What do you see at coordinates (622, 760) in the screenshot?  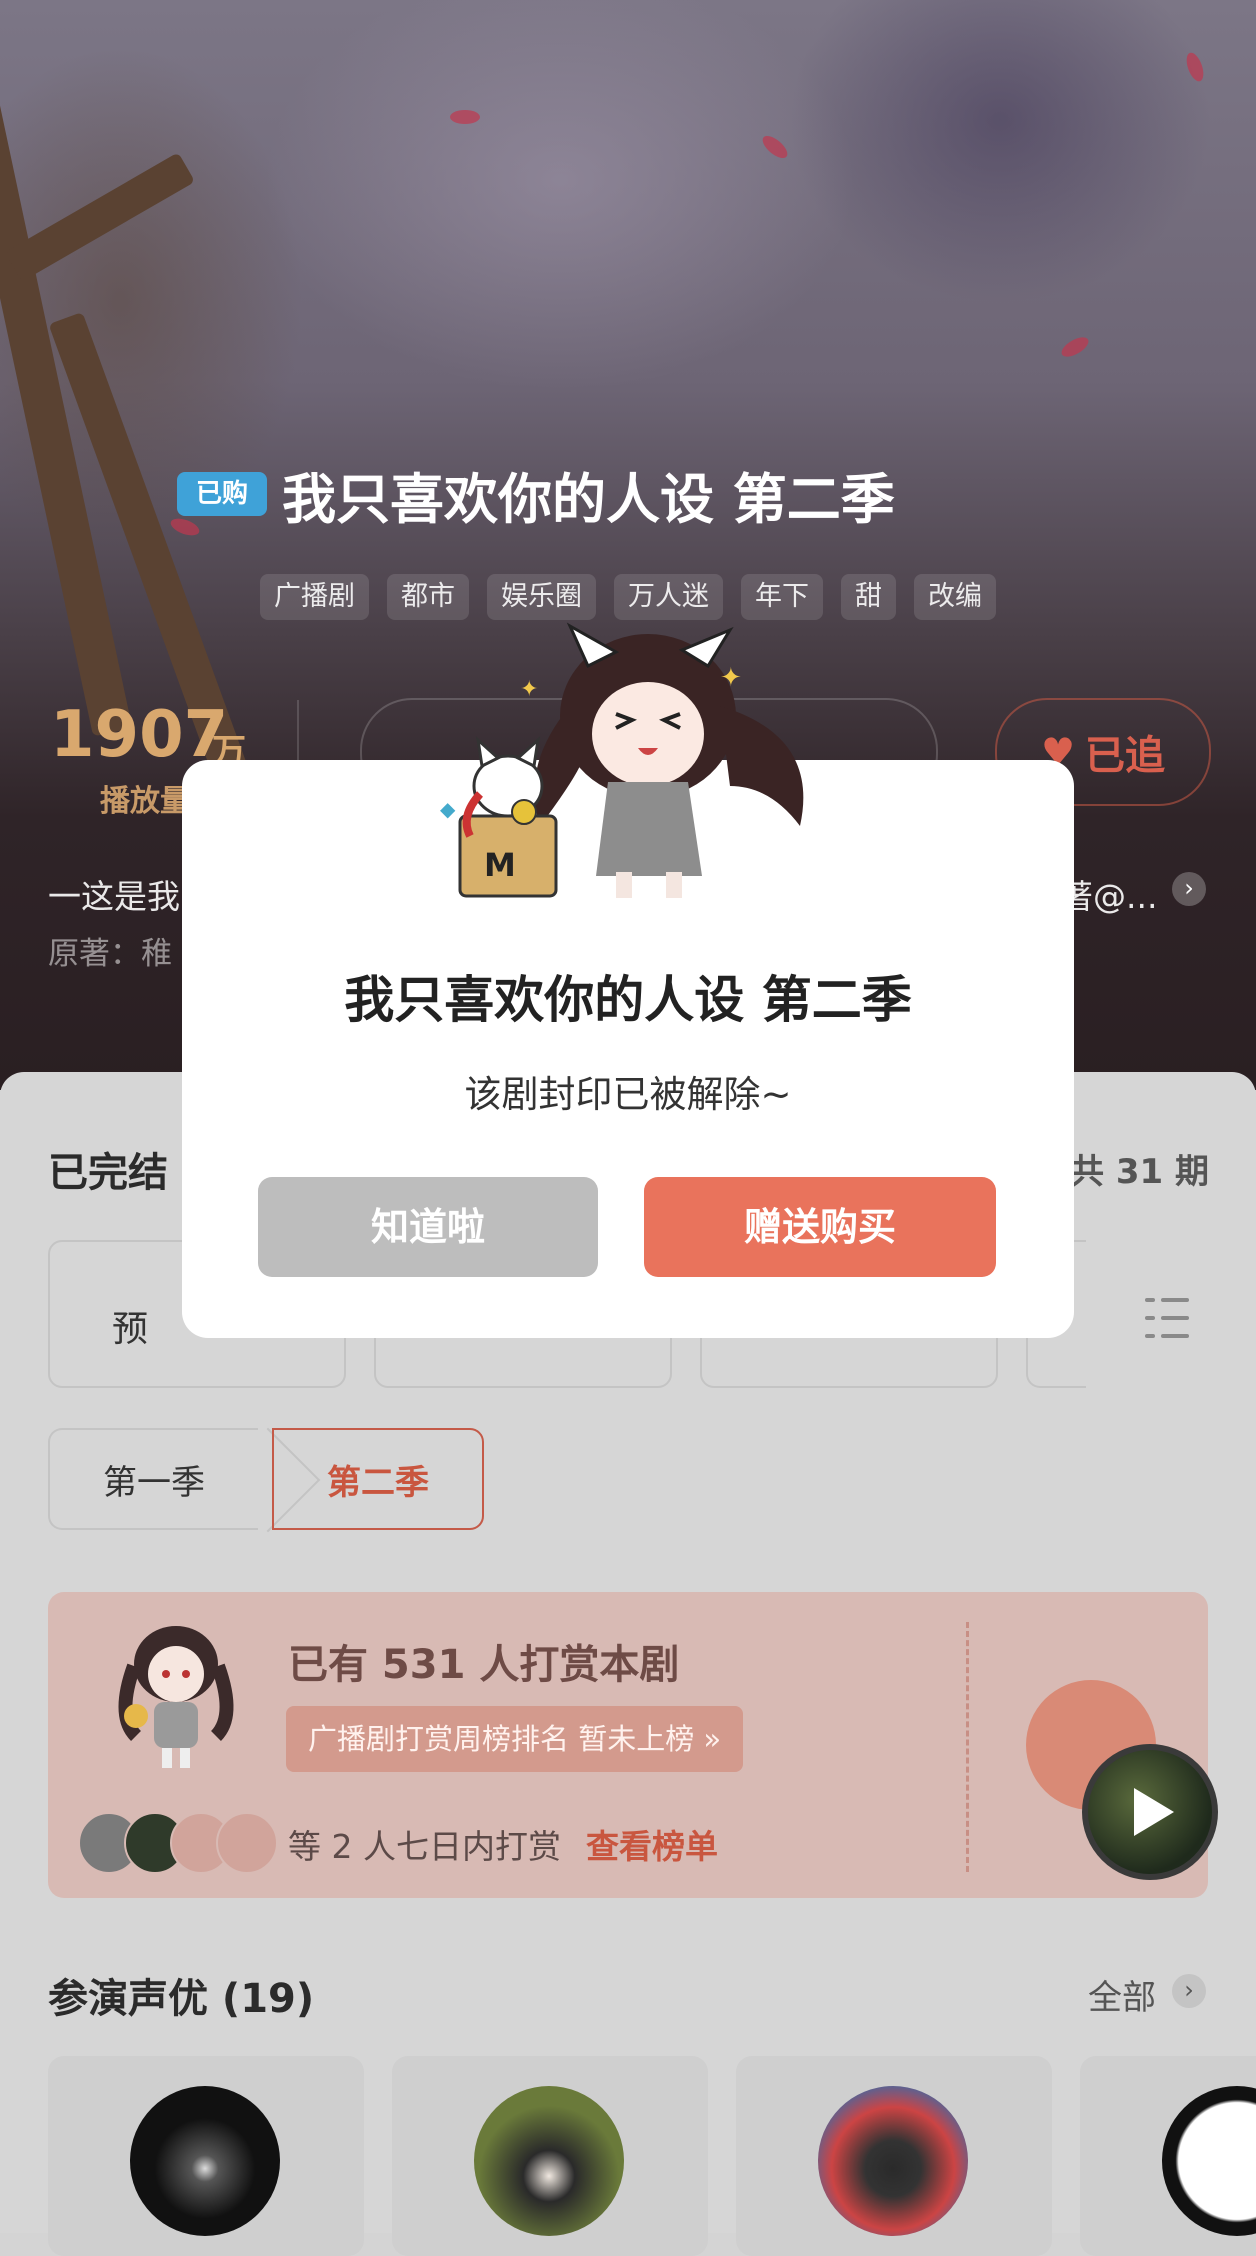 I see `mascot-illustration: M ✦ ✦ ◆` at bounding box center [622, 760].